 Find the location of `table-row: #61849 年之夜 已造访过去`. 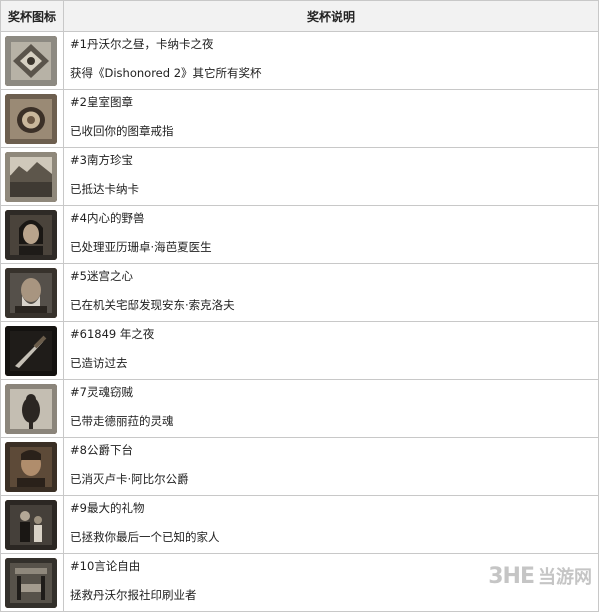

table-row: #61849 年之夜 已造访过去 is located at coordinates (299, 350).